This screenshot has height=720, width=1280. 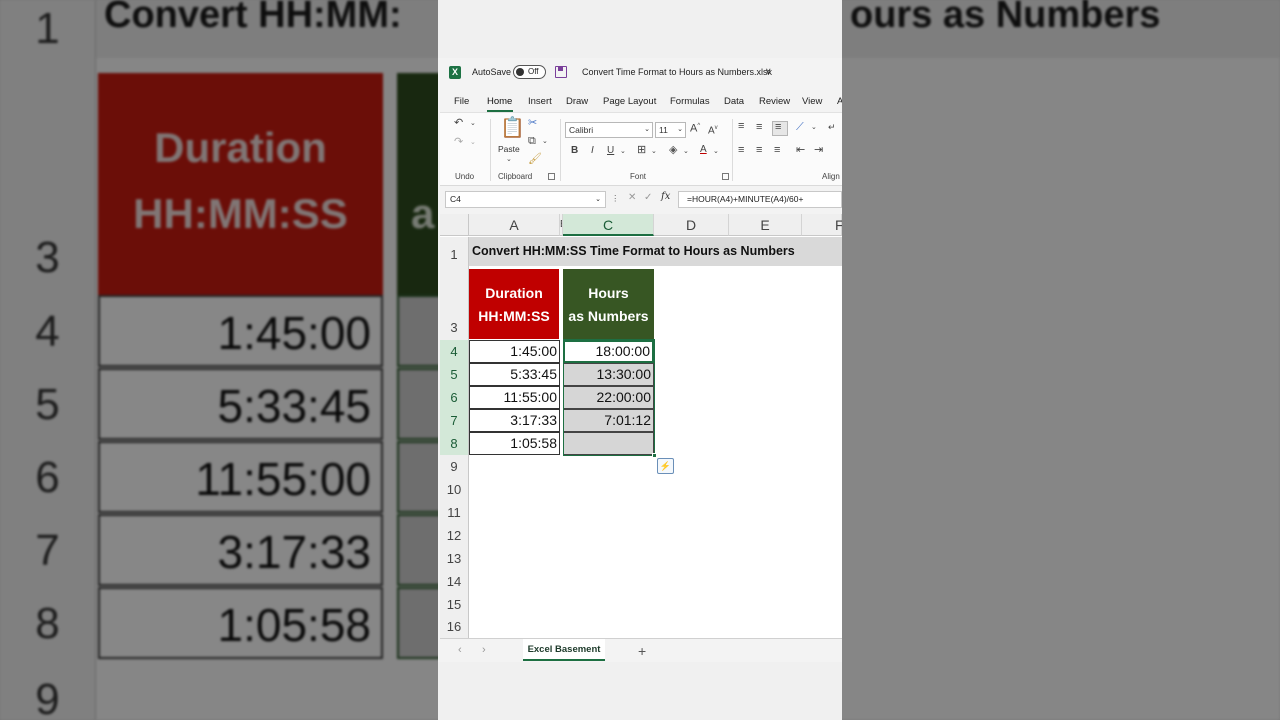 I want to click on copy-dropdown-icon: ⌄, so click(x=545, y=141).